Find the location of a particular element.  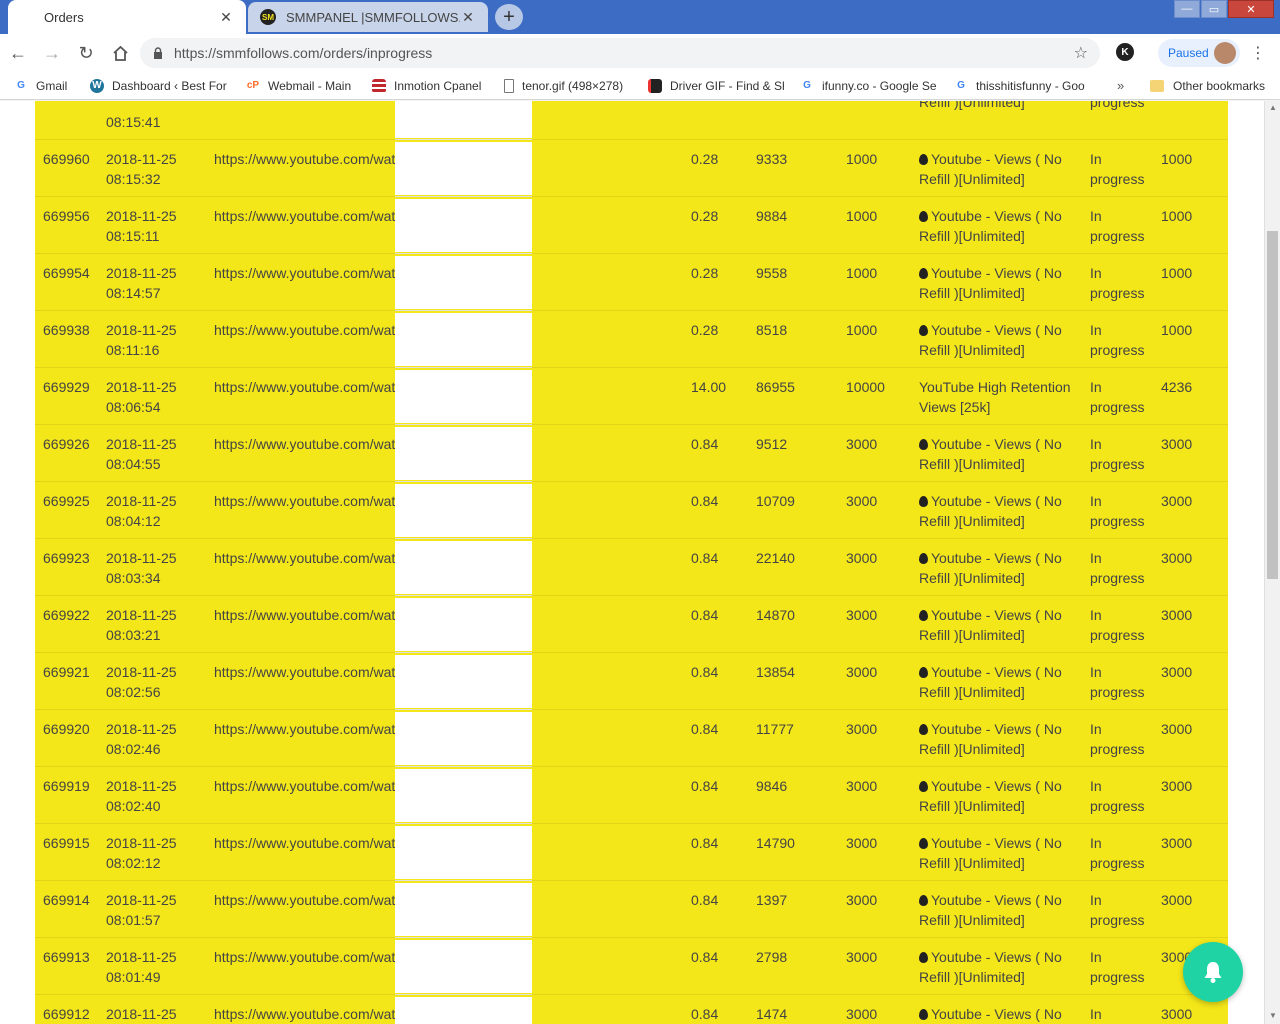

order-date: 08:15:41 is located at coordinates (151, 116).